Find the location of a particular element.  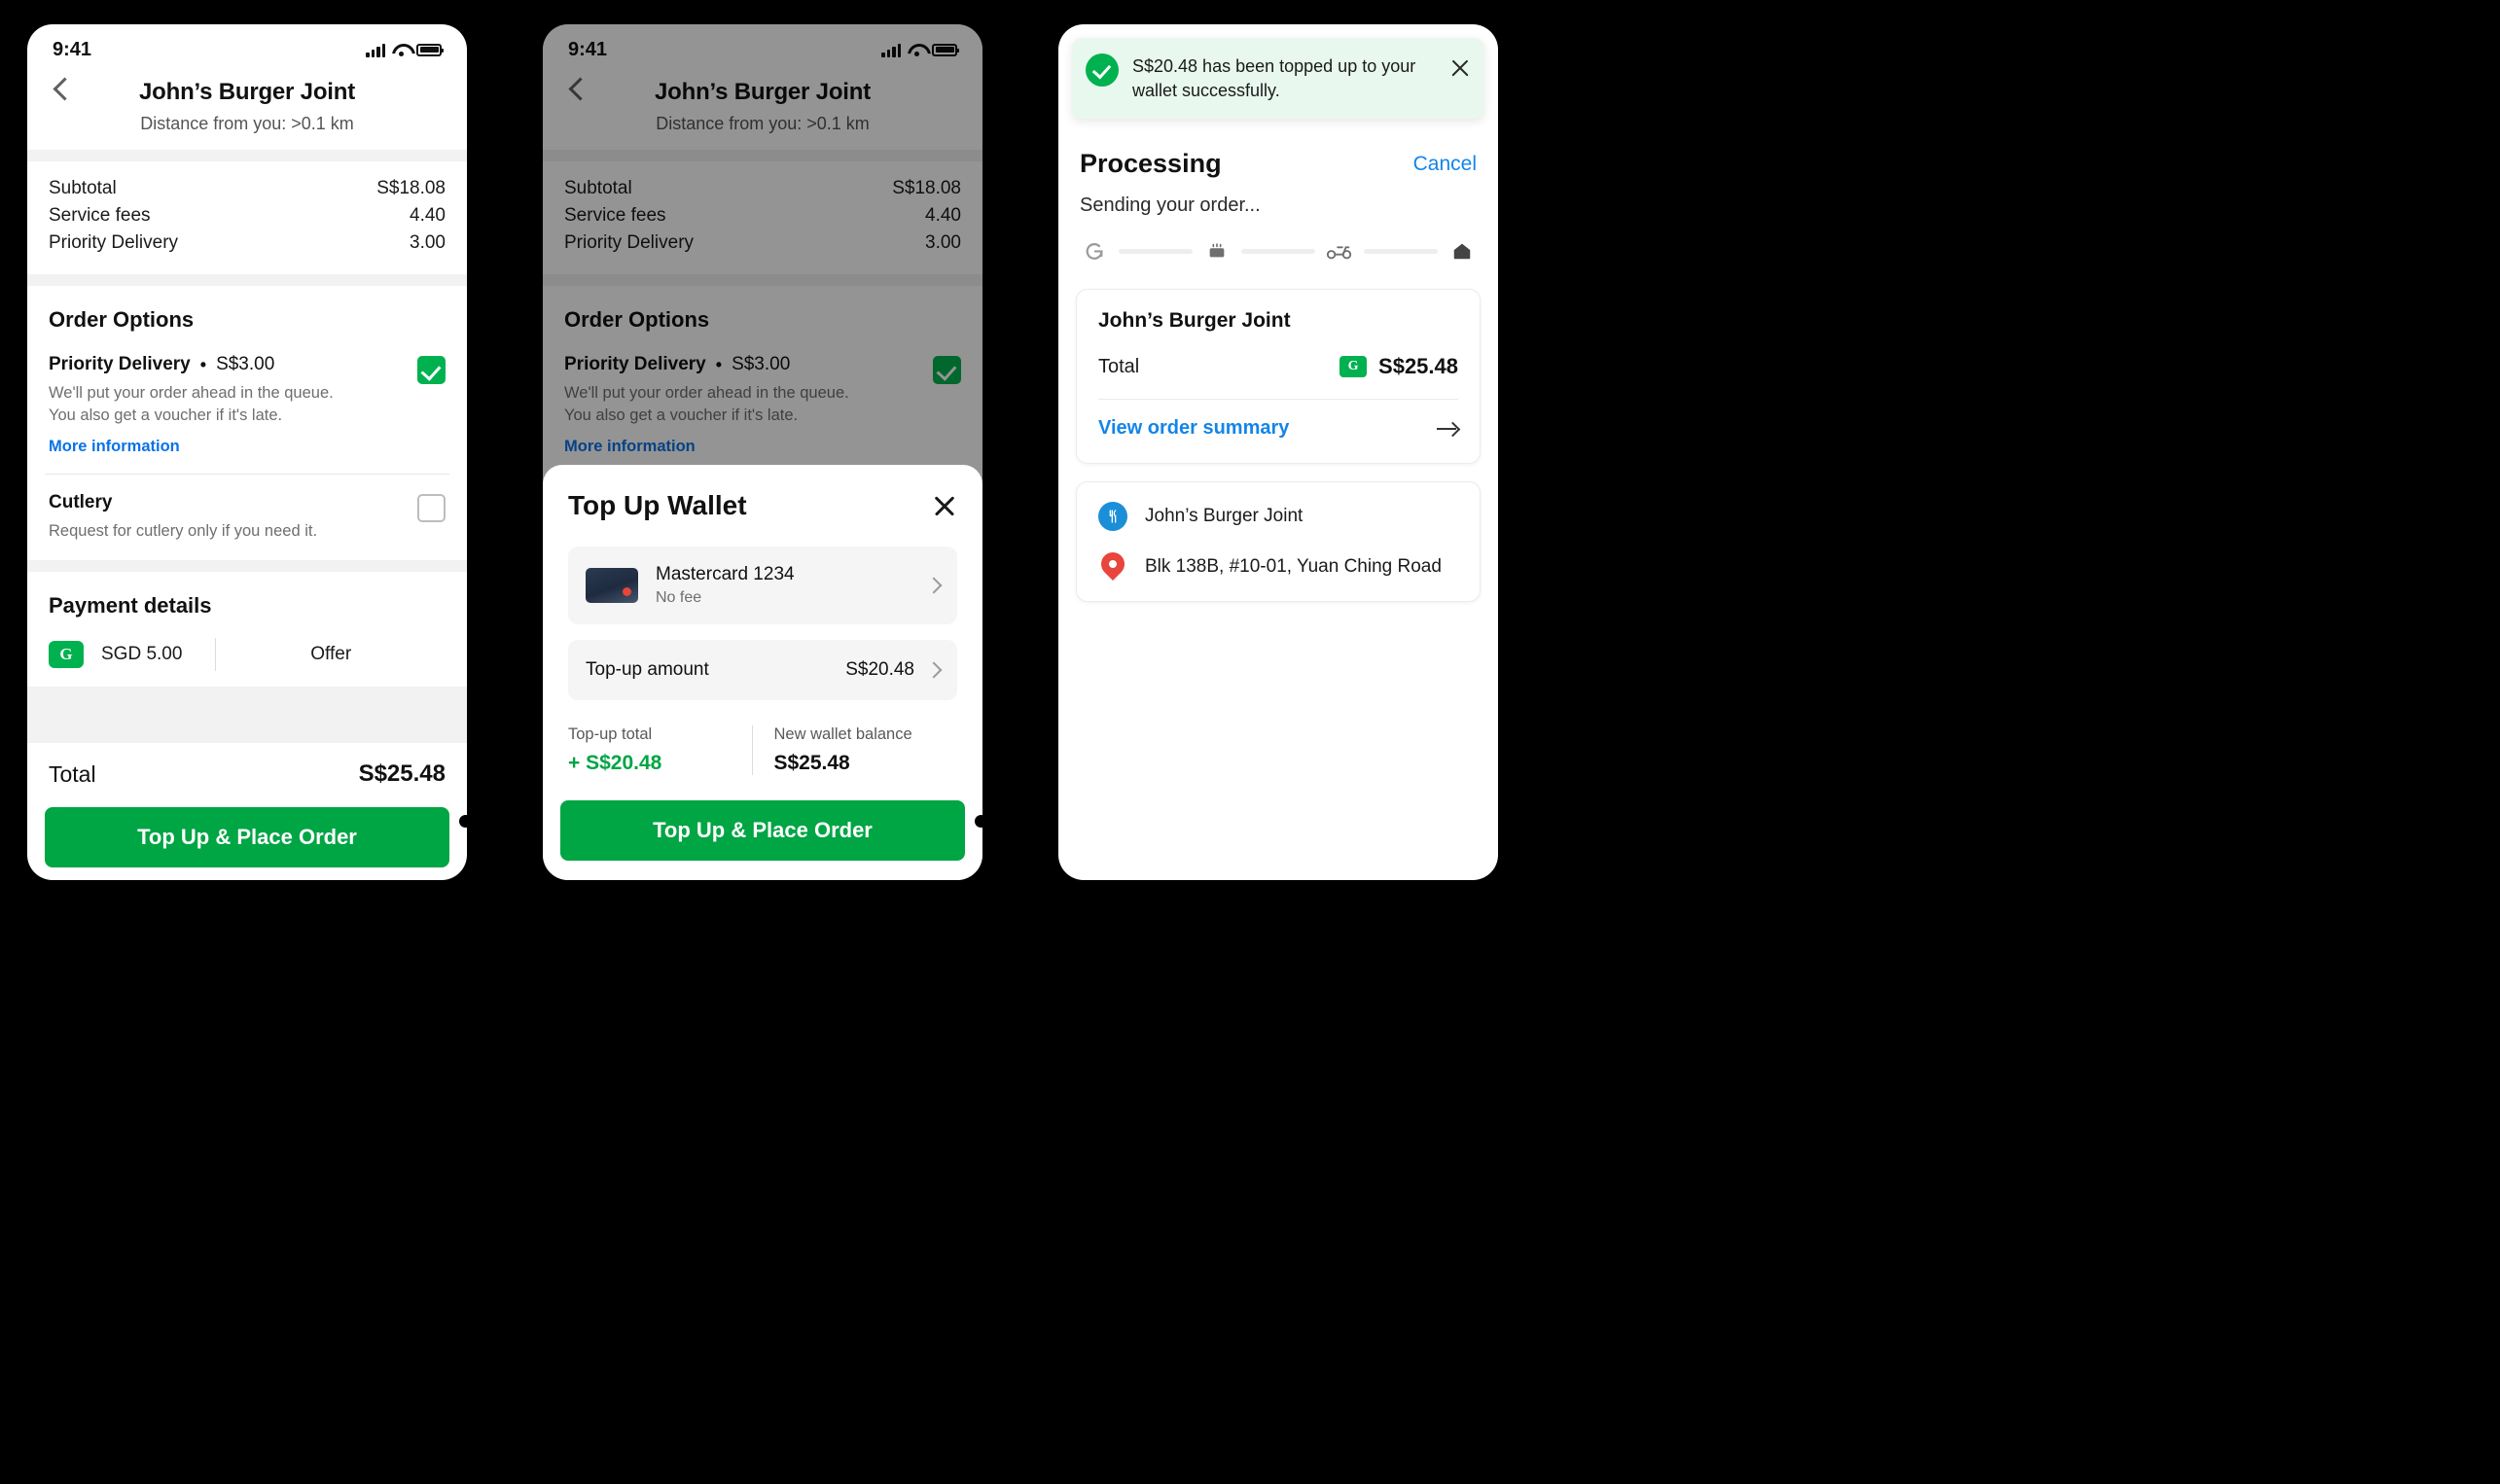

payment-card-row: Mastercard 1234 No fee is located at coordinates (762, 586).